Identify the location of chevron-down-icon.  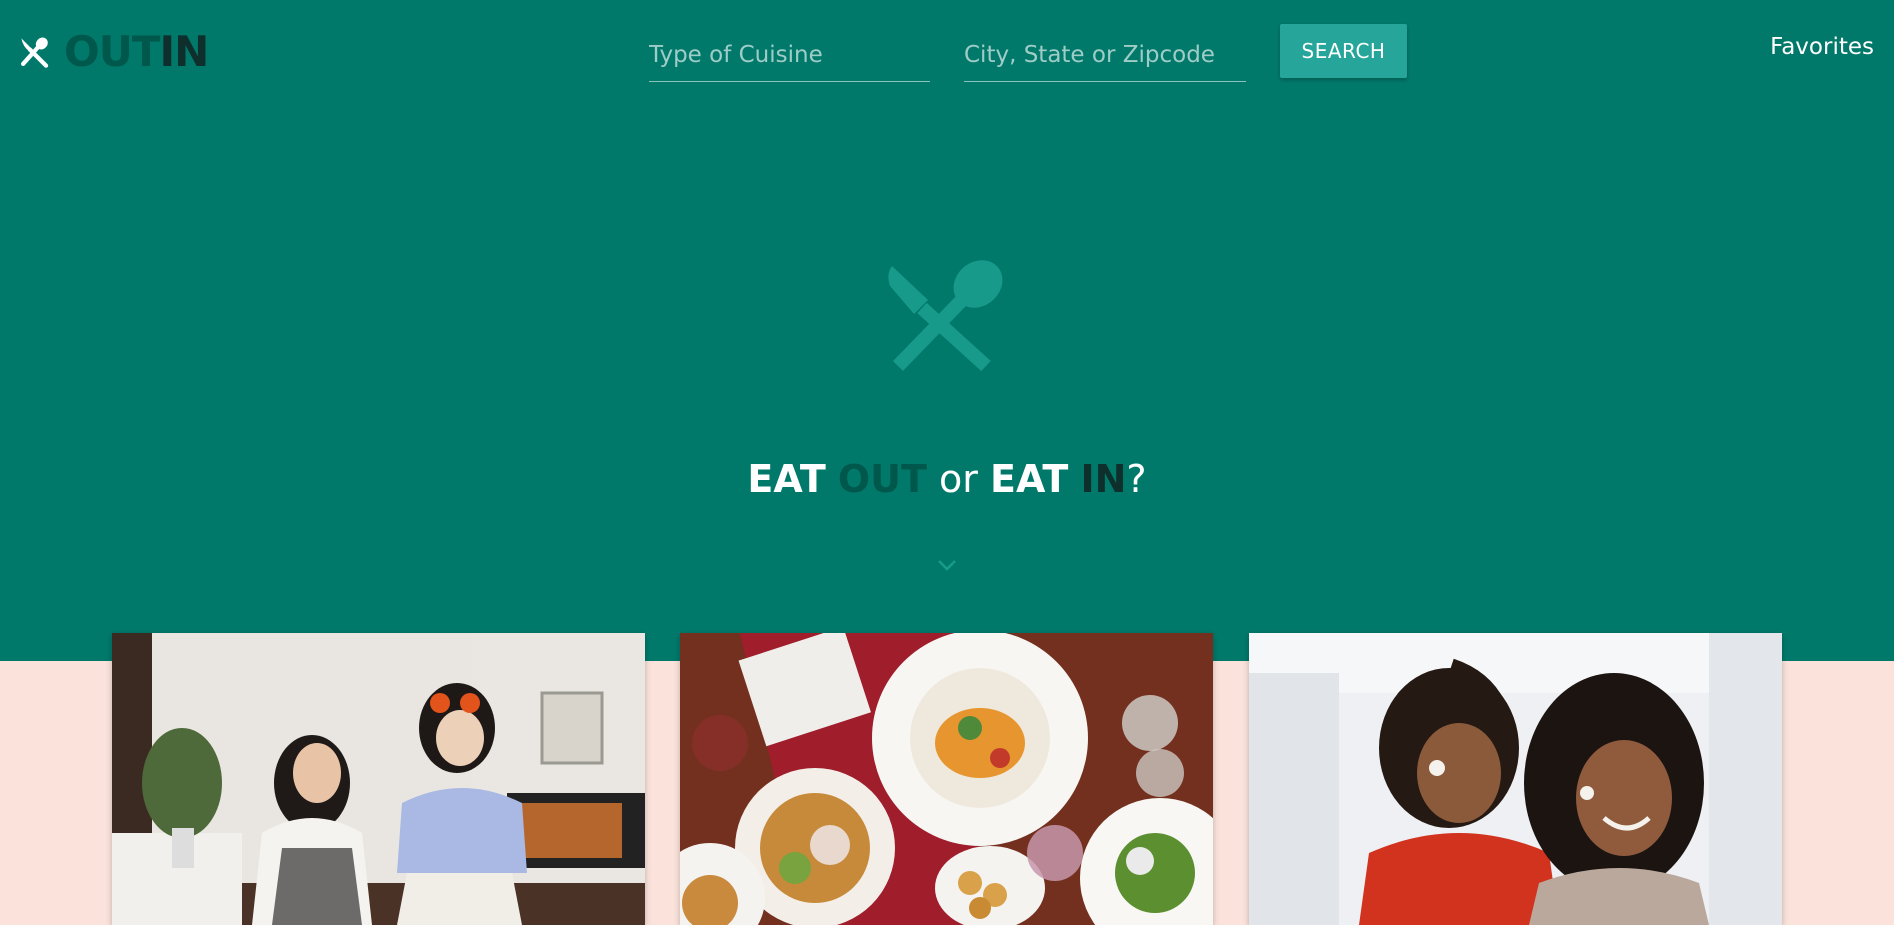
(947, 565).